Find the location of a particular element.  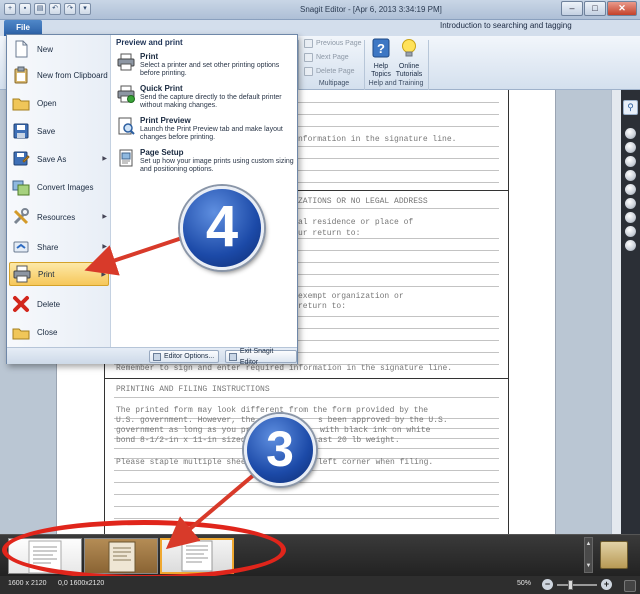

annotation-arrows is located at coordinates (174, 392).